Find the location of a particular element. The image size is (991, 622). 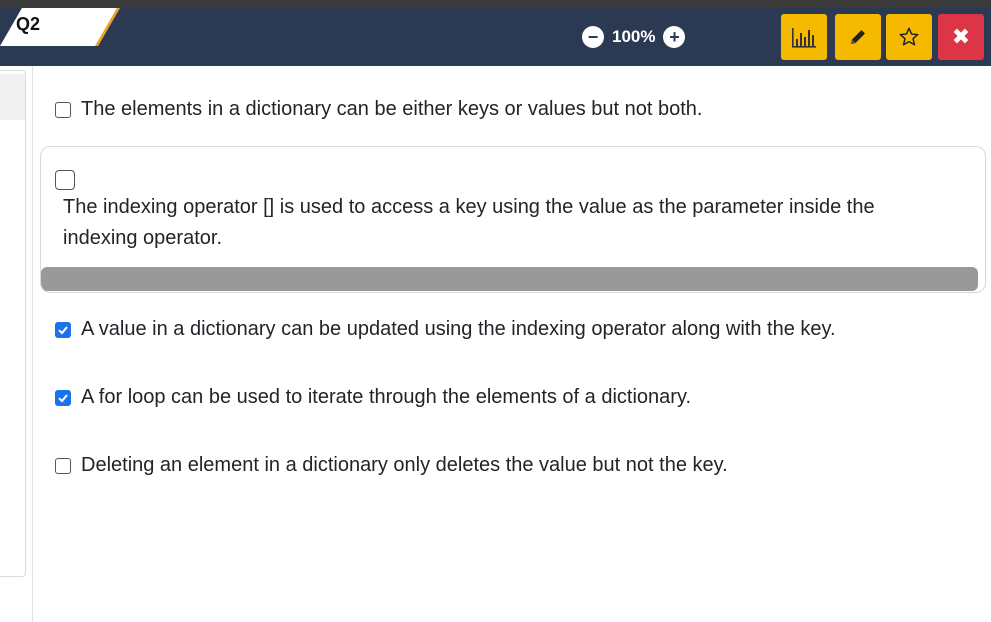

question-tab-label: Q2 is located at coordinates (28, 24).